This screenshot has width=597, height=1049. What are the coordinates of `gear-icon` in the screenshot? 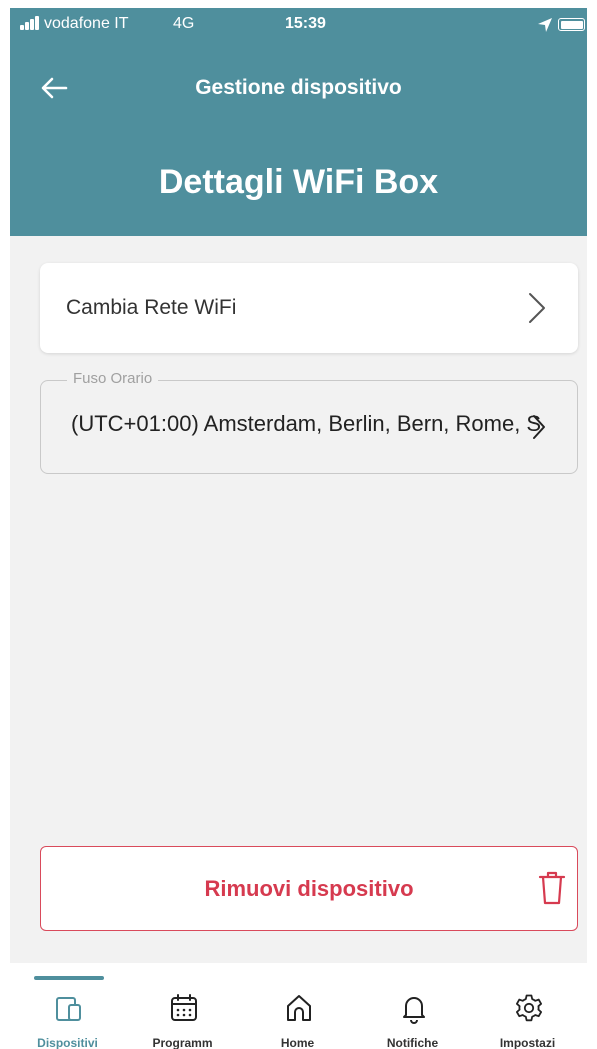 It's located at (529, 1008).